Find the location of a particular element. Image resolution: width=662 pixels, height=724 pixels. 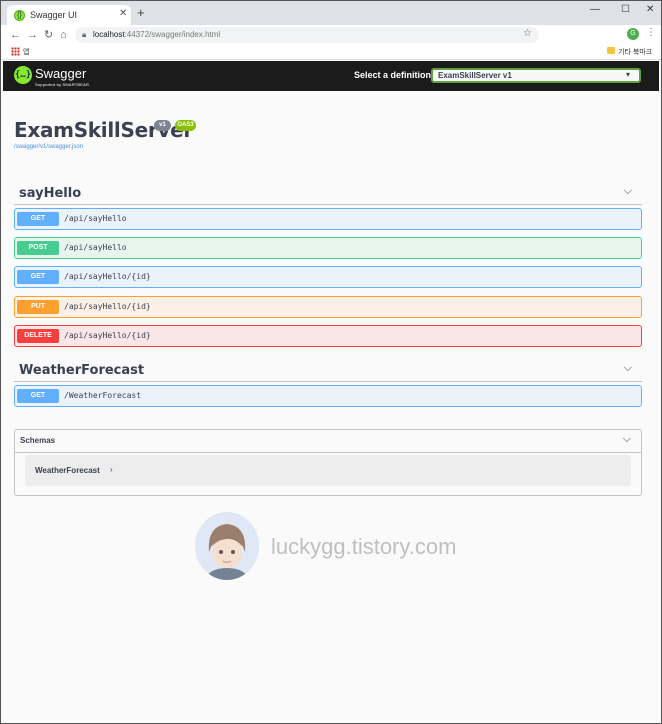

other-bookmarks: 기타 북마크 is located at coordinates (635, 52).